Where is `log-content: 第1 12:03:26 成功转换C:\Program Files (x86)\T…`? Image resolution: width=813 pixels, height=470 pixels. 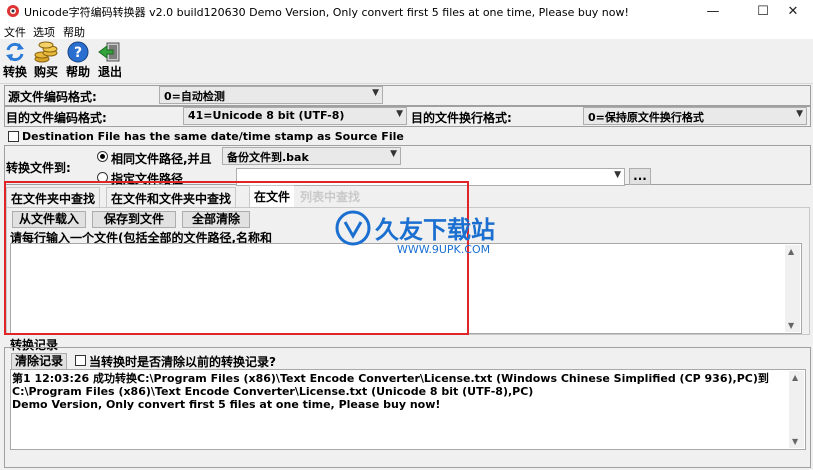
log-content: 第1 12:03:26 成功转换C:\Program Files (x86)\T… is located at coordinates (397, 391).